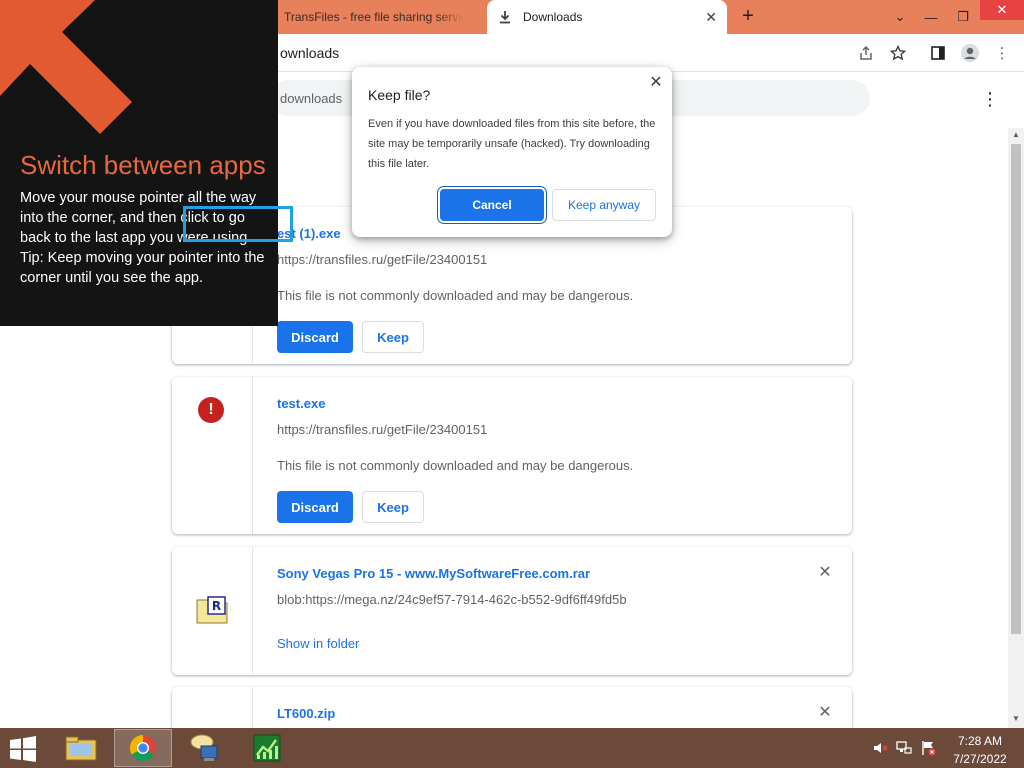  Describe the element at coordinates (143, 748) in the screenshot. I see `chrome-icon` at that location.